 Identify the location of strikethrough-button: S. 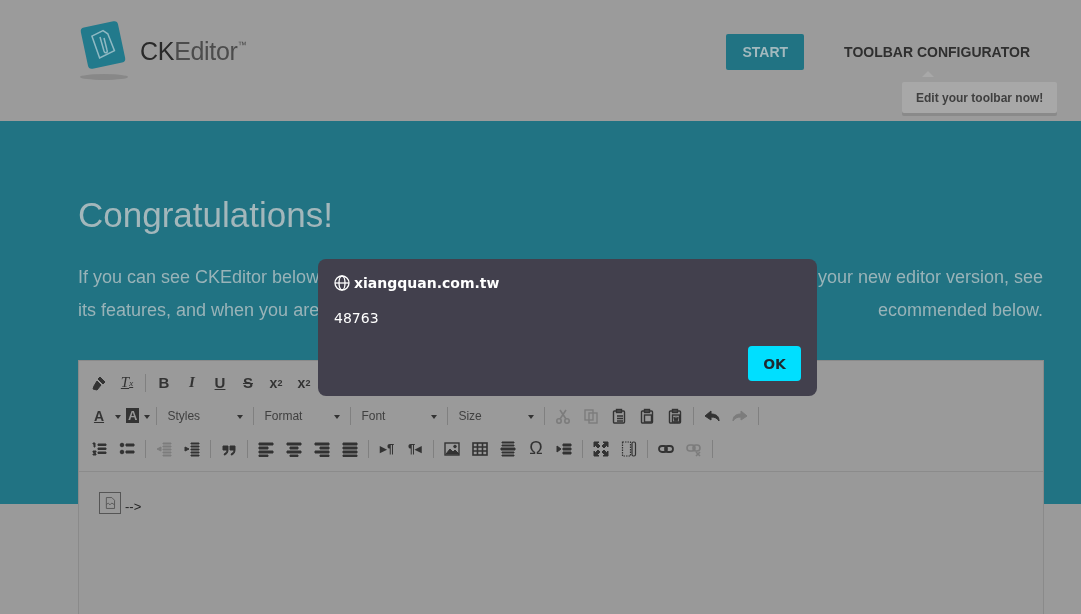
(248, 382).